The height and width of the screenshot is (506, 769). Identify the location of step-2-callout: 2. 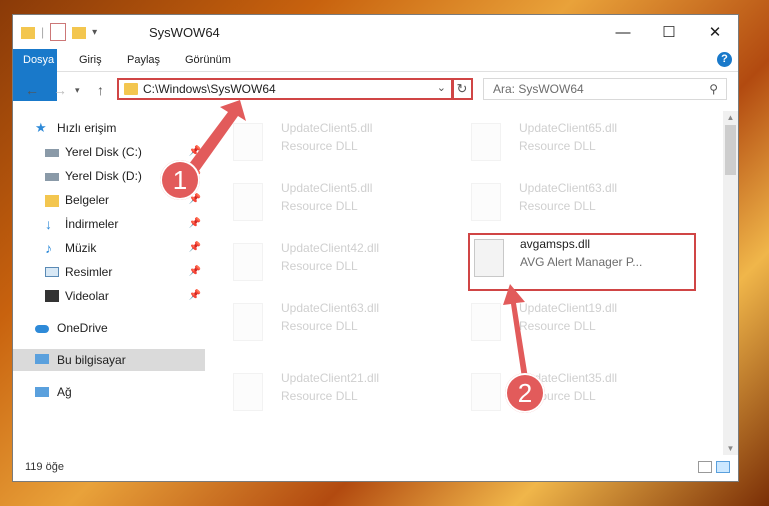
(525, 393).